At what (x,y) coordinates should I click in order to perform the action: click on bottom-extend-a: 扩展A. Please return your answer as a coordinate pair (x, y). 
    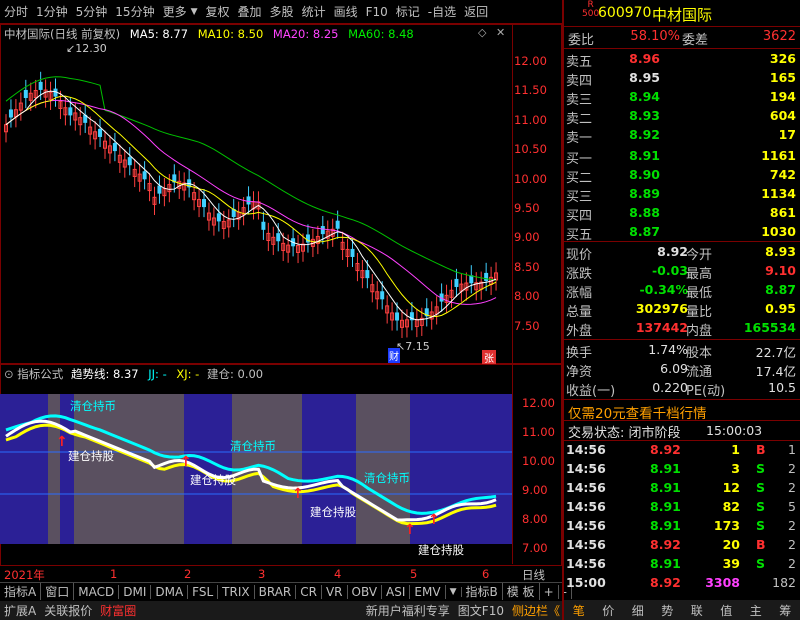
    Looking at the image, I should click on (20, 610).